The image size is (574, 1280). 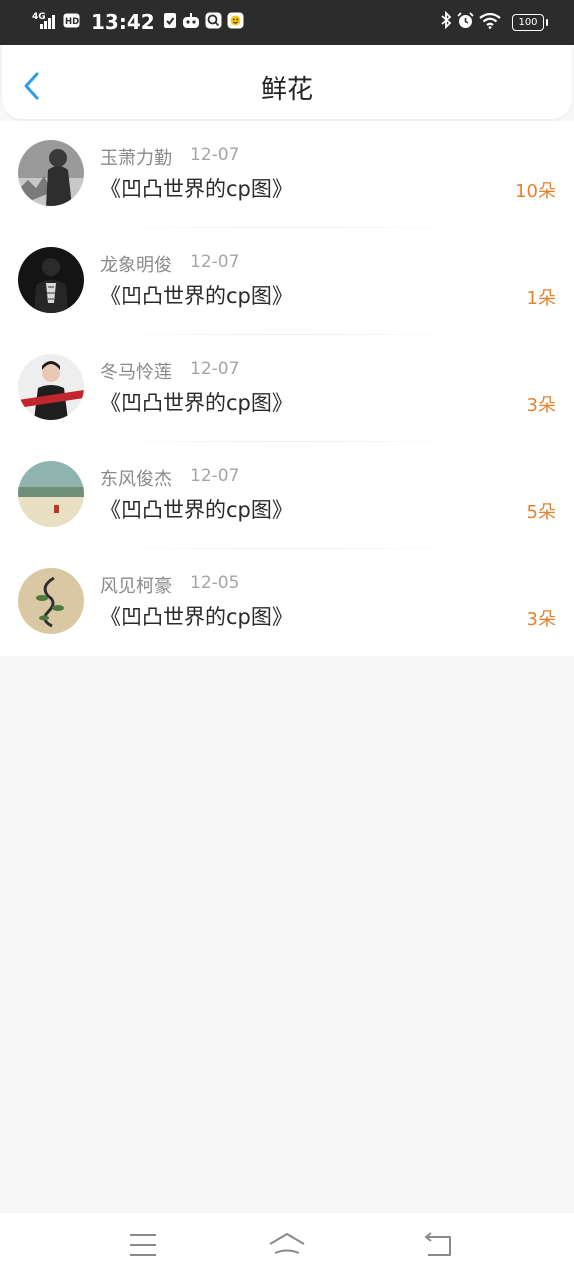 I want to click on emoji-app-icon, so click(x=235, y=22).